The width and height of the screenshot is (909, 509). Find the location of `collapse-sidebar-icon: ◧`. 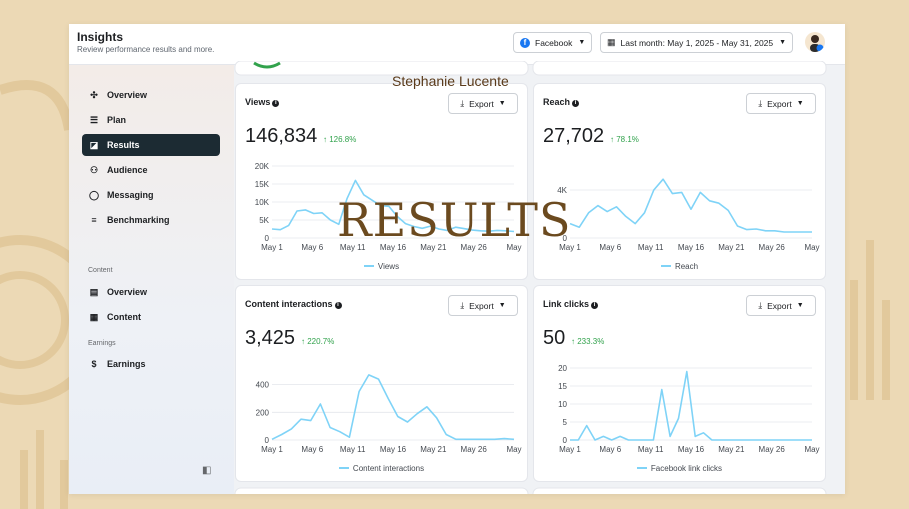

collapse-sidebar-icon: ◧ is located at coordinates (206, 470).